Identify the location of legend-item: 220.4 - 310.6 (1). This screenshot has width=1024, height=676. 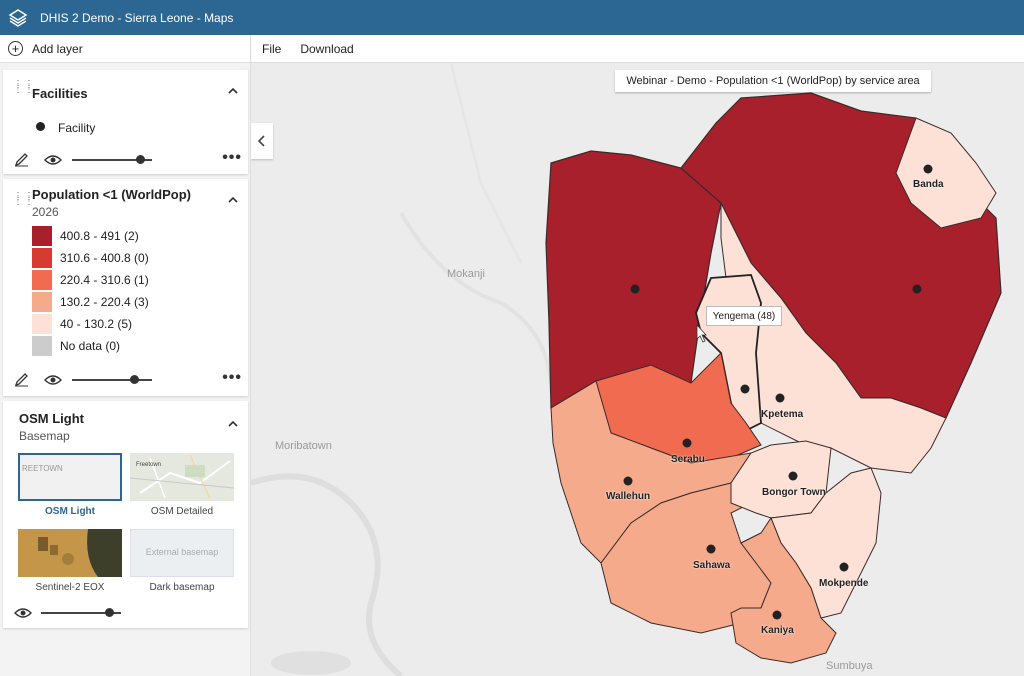
(90, 280).